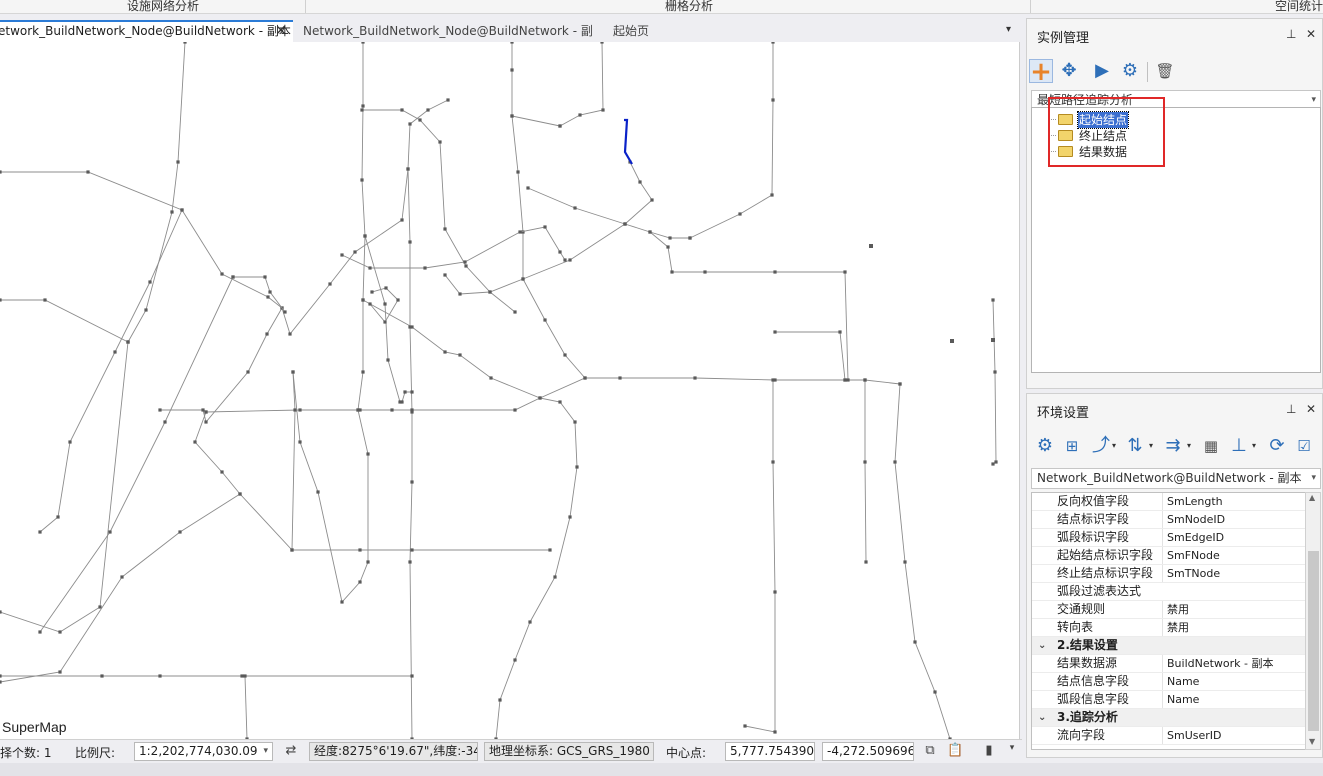 This screenshot has width=1323, height=776. Describe the element at coordinates (1233, 573) in the screenshot. I see `grid-row-value: SmTNode` at that location.